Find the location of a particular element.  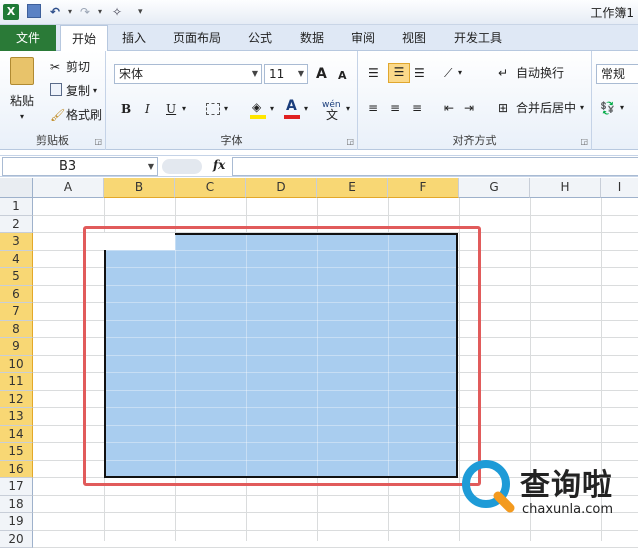

row-header-8: 8 is located at coordinates (16, 329).